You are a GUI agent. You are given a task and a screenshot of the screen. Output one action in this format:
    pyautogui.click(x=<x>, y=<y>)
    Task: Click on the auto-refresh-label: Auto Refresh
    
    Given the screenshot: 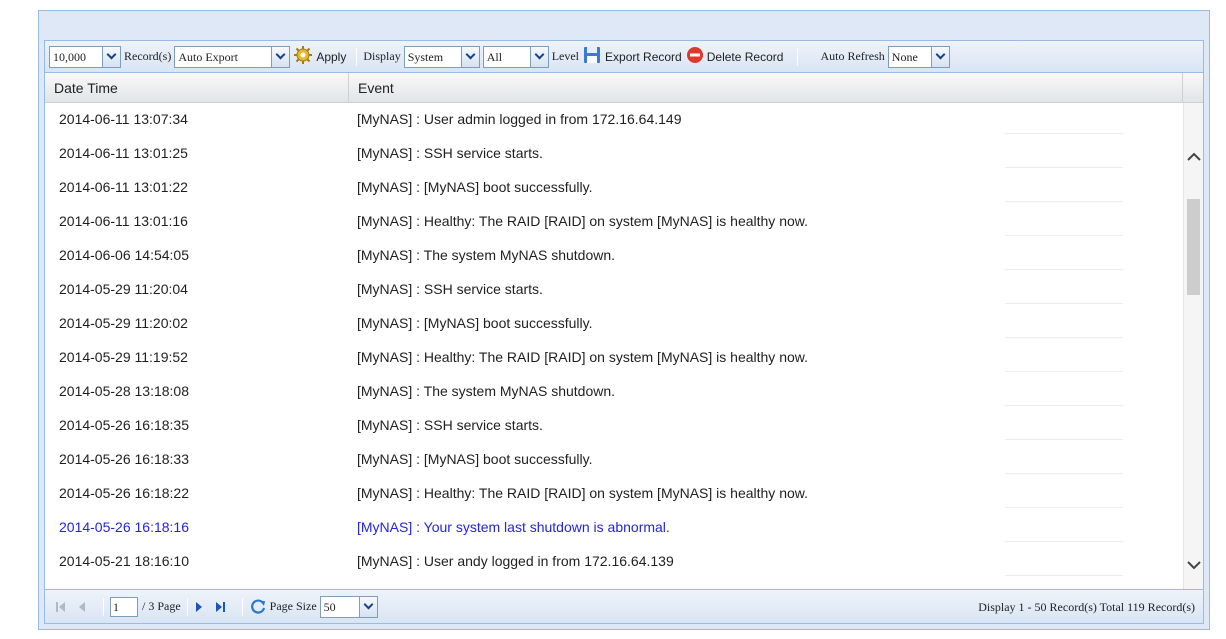 What is the action you would take?
    pyautogui.click(x=852, y=56)
    